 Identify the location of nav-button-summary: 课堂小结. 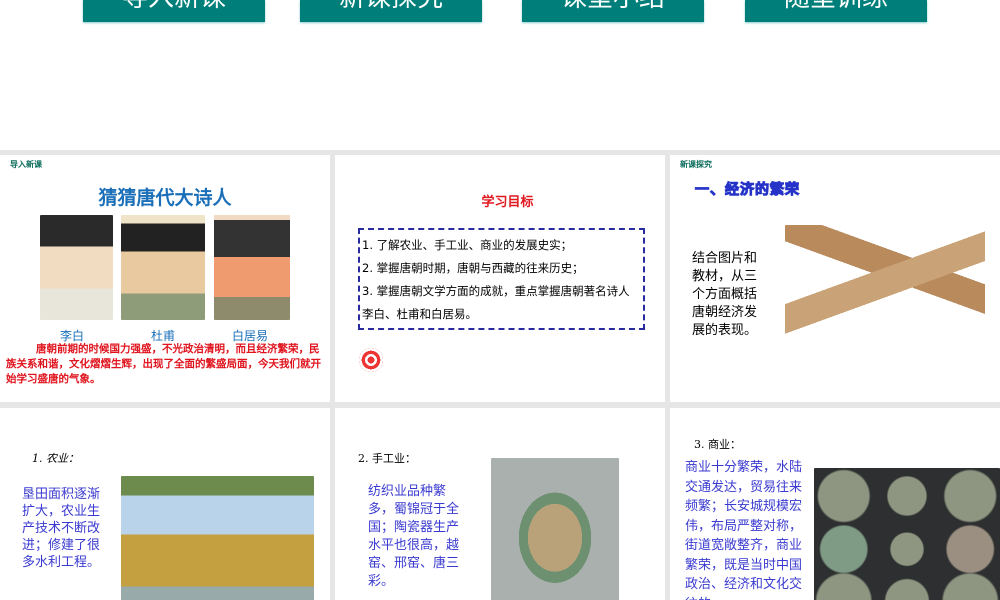
(613, 11).